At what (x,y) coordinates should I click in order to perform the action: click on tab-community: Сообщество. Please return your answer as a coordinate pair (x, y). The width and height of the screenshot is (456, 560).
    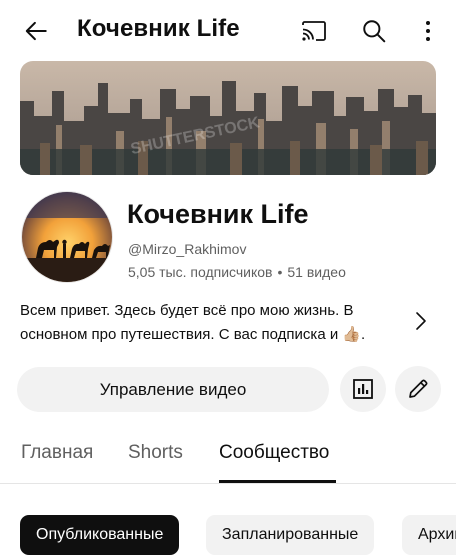
    Looking at the image, I should click on (274, 453).